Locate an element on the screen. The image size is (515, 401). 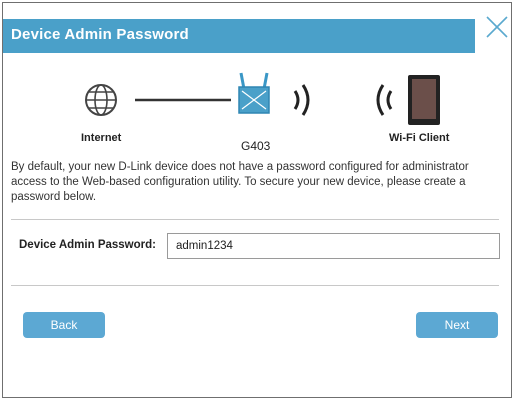
globe-icon is located at coordinates (101, 100).